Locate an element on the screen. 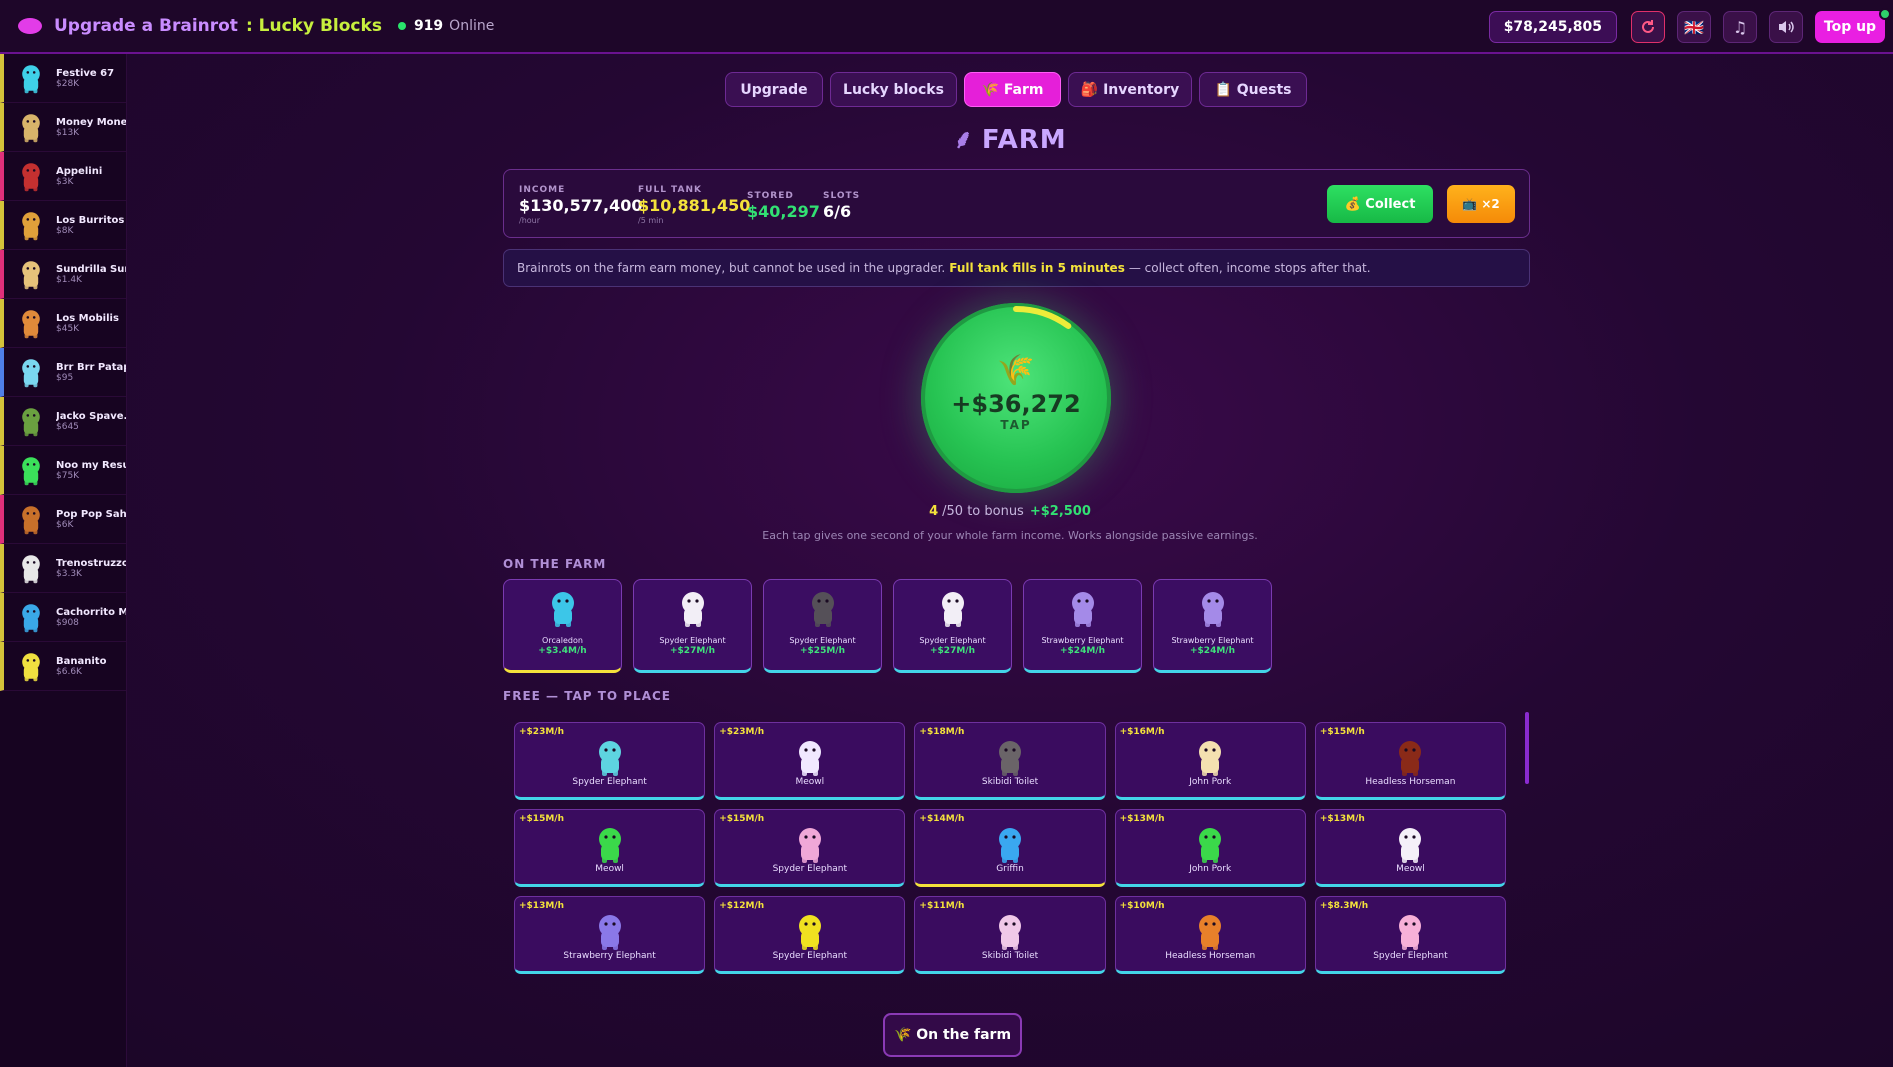 Image resolution: width=1893 pixels, height=1067 pixels. page-title-text: FARM is located at coordinates (1024, 140).